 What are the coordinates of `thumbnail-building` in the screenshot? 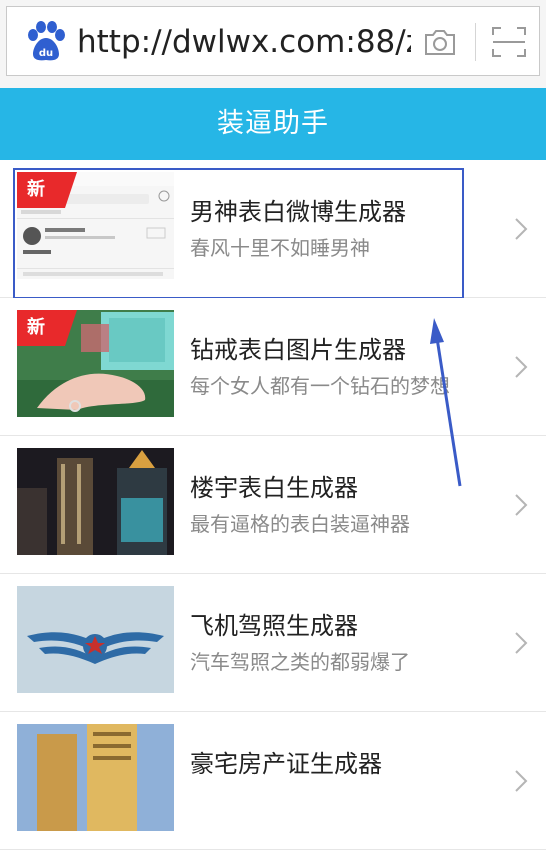 It's located at (95, 501).